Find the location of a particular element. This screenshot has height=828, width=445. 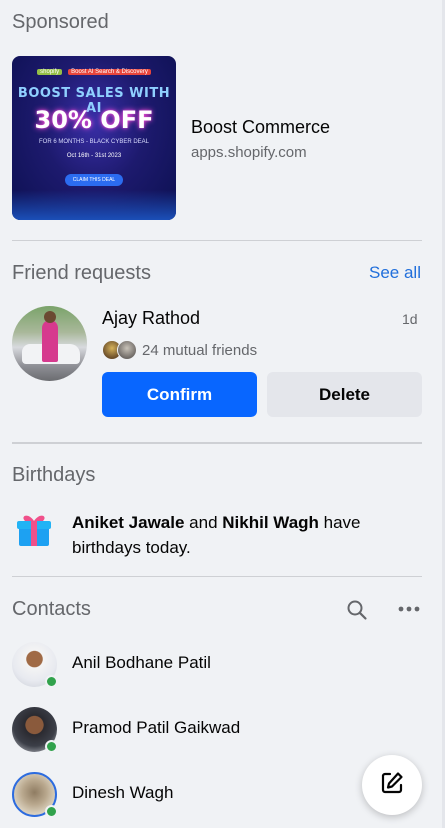

sponsored-heading: Sponsored is located at coordinates (60, 22).